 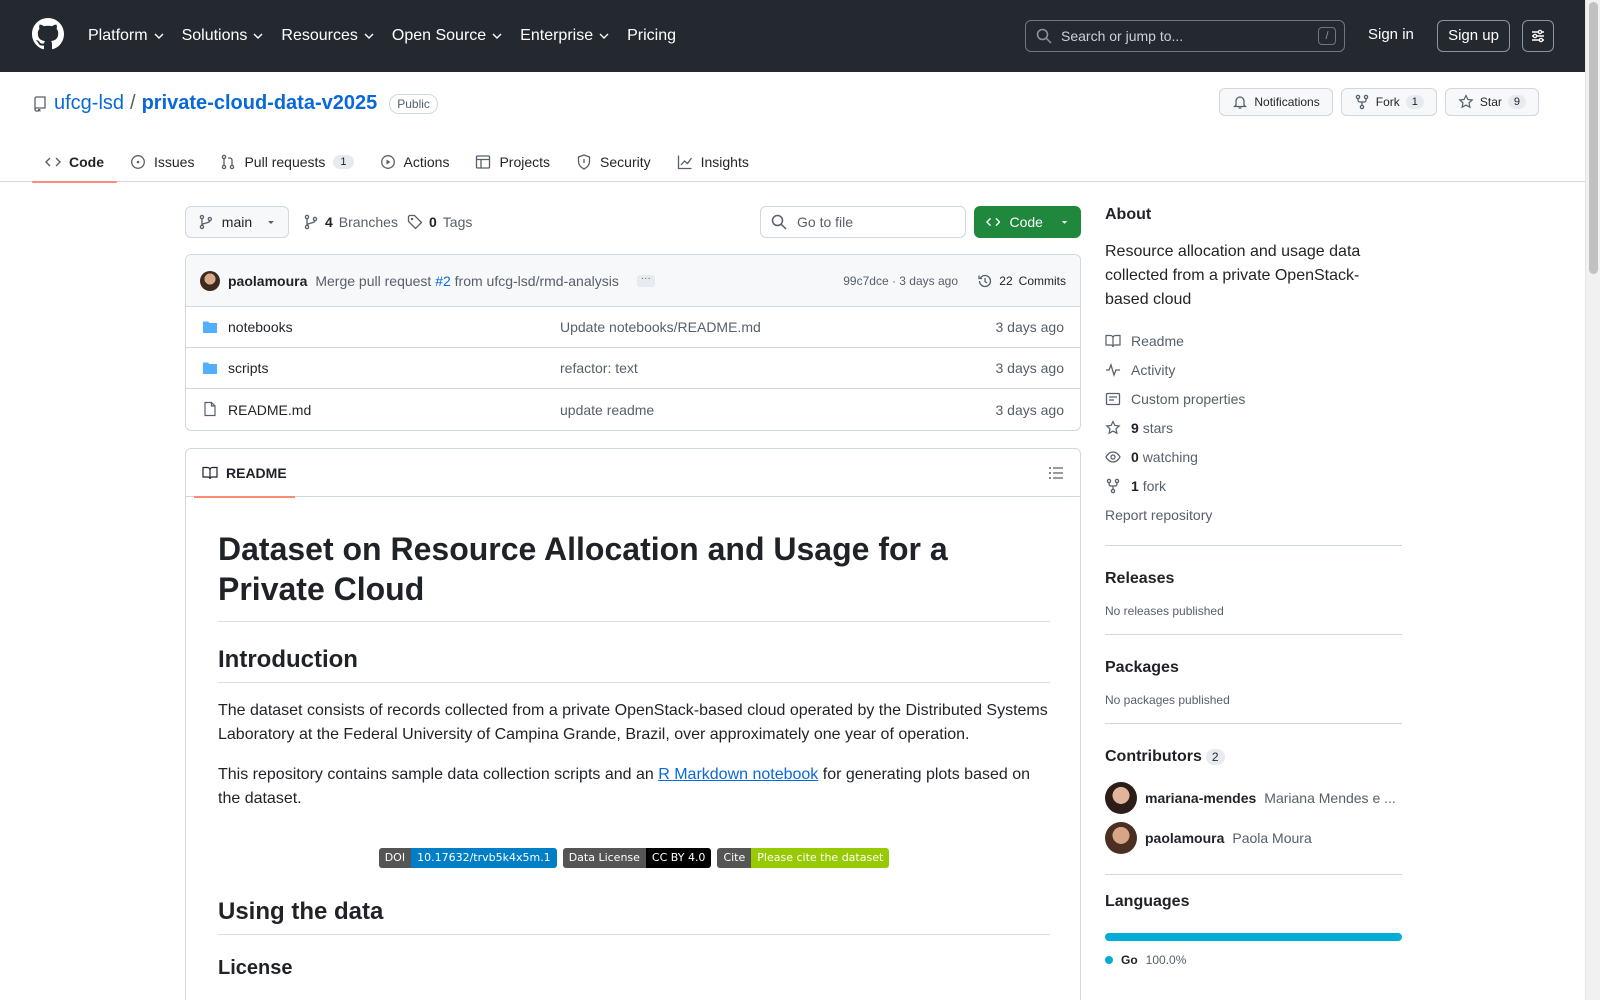 I want to click on folder-icon, so click(x=210, y=327).